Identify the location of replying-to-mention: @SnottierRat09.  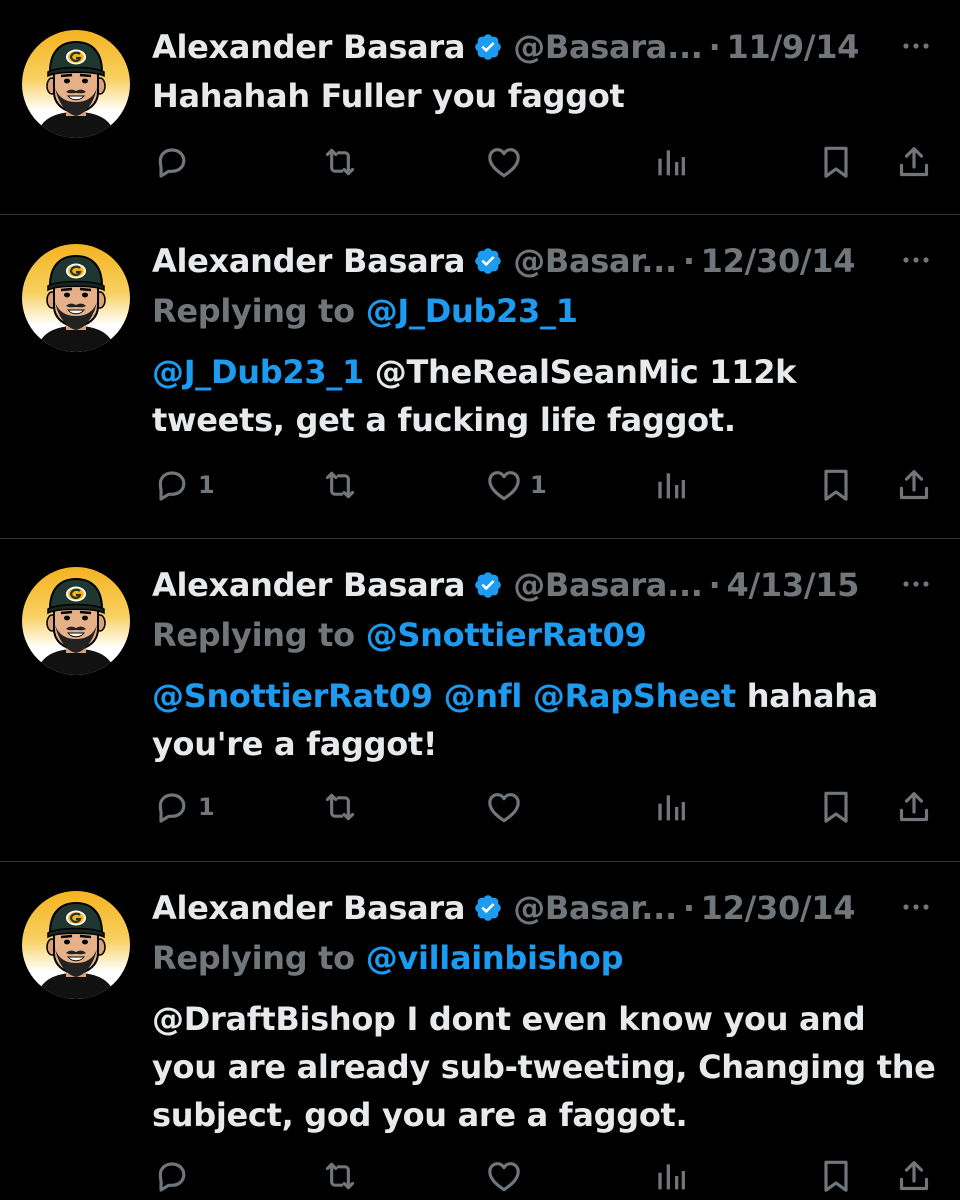
(506, 635).